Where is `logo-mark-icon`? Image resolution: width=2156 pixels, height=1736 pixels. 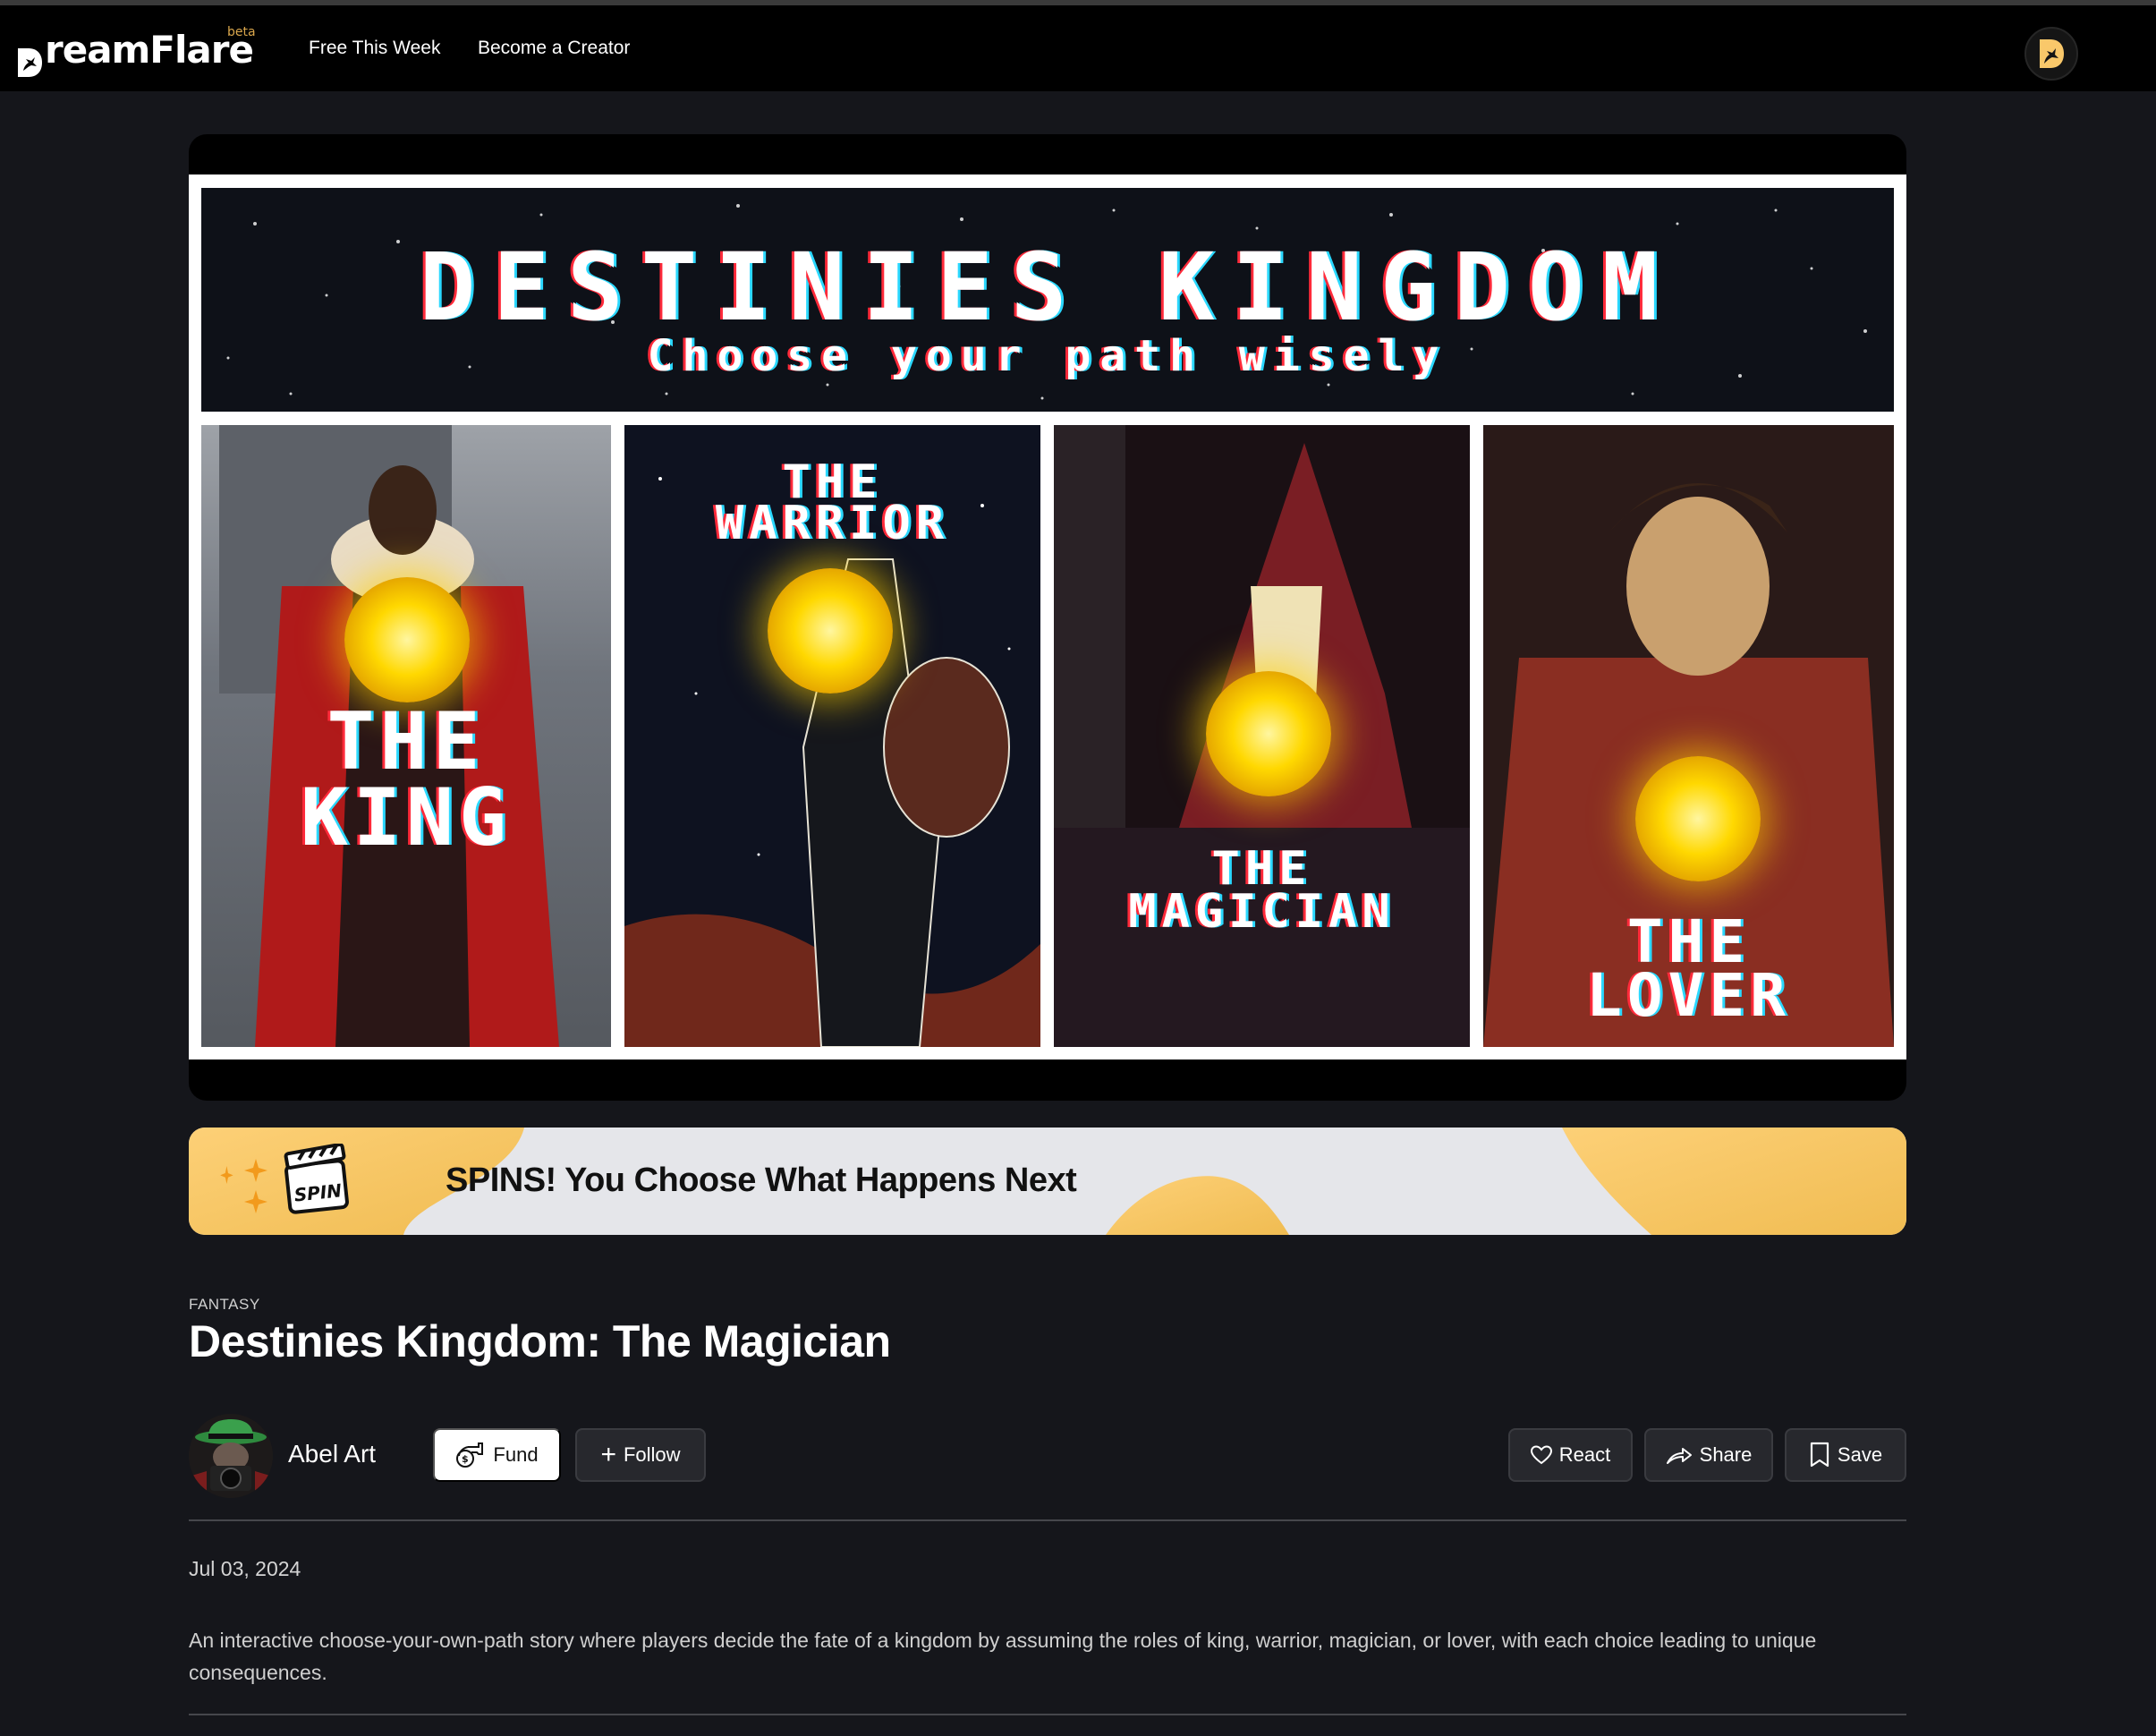
logo-mark-icon is located at coordinates (30, 62).